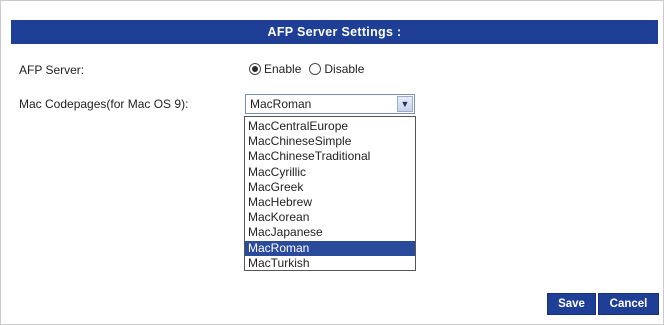 This screenshot has width=664, height=325. I want to click on disable-radio-label: Disable, so click(344, 69).